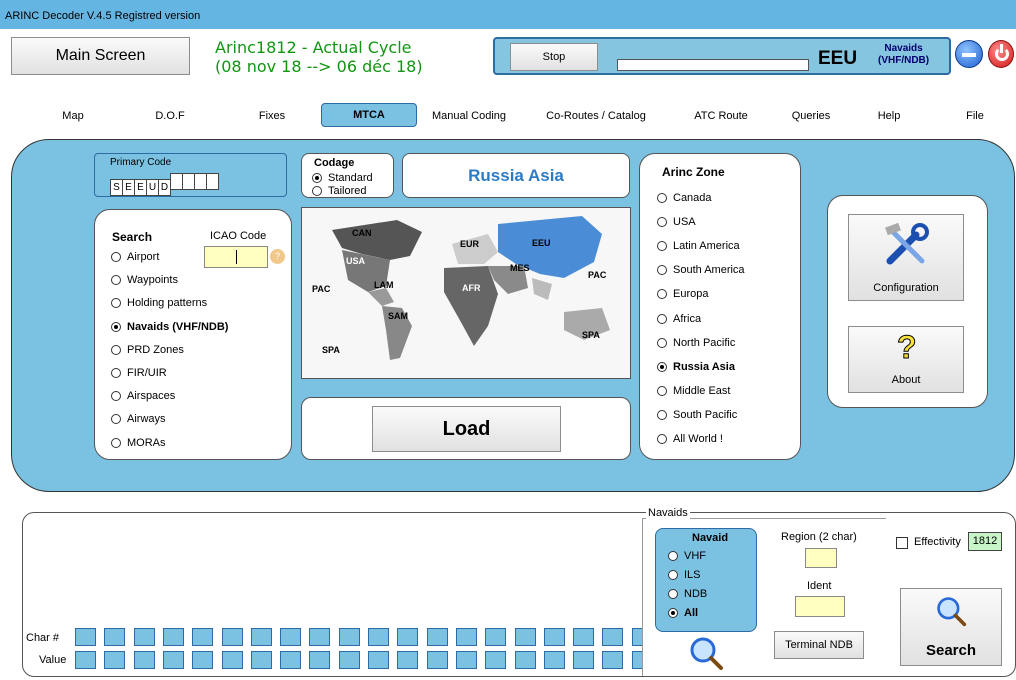 The height and width of the screenshot is (680, 1016). Describe the element at coordinates (906, 359) in the screenshot. I see `about-button: ? About` at that location.